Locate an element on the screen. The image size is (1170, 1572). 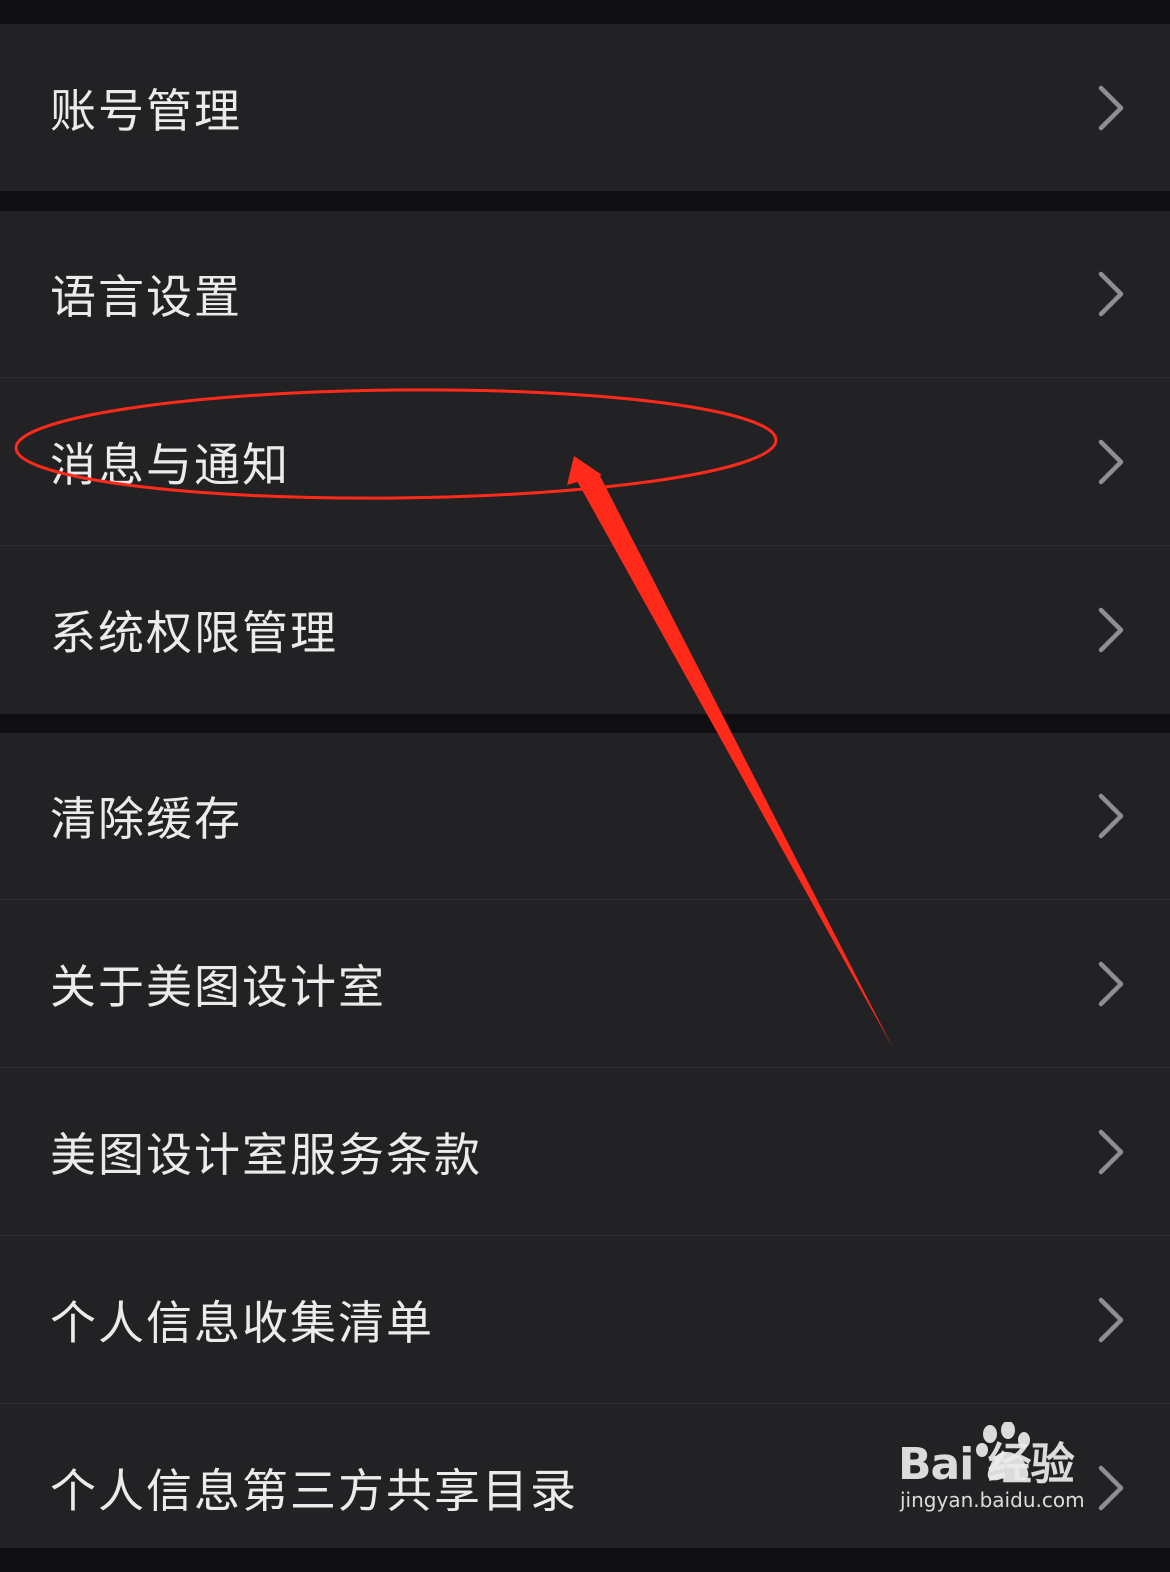
settings-item-account-management: 账号管理 is located at coordinates (585, 107).